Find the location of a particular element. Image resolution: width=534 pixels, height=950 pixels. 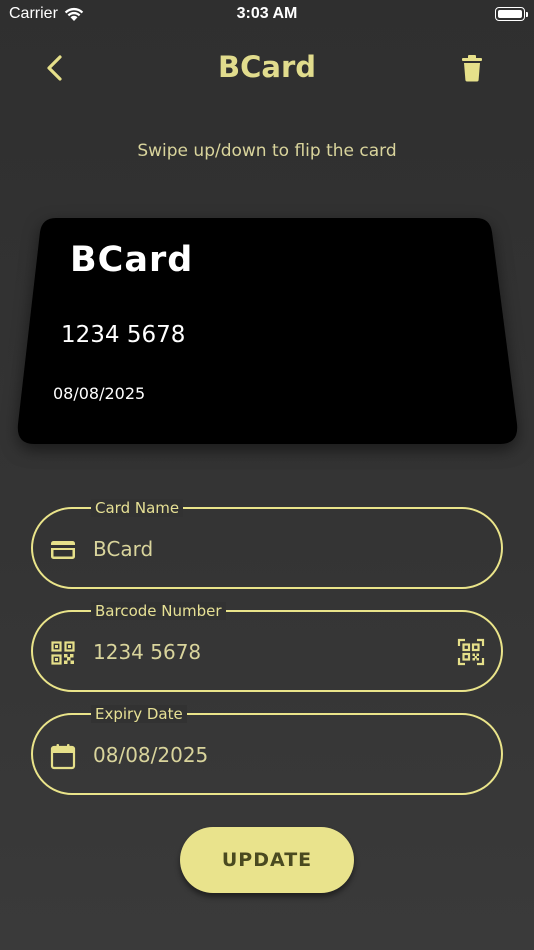

credit-card-icon is located at coordinates (63, 550).